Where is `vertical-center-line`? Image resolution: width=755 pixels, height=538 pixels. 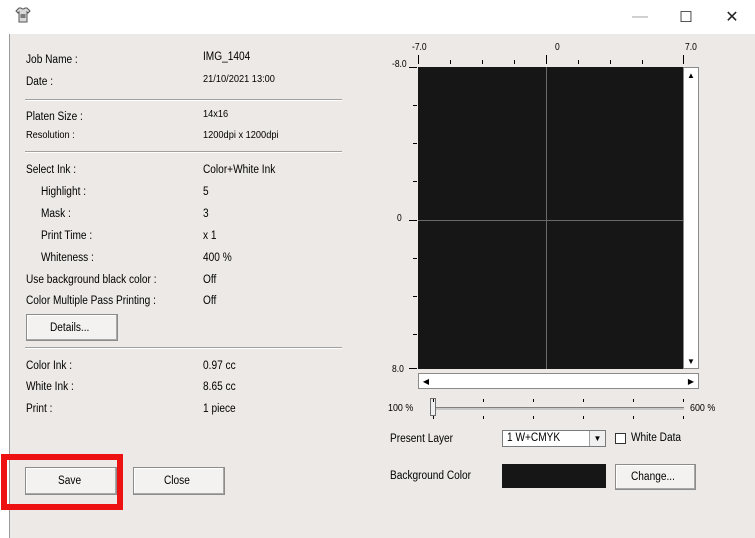
vertical-center-line is located at coordinates (546, 218).